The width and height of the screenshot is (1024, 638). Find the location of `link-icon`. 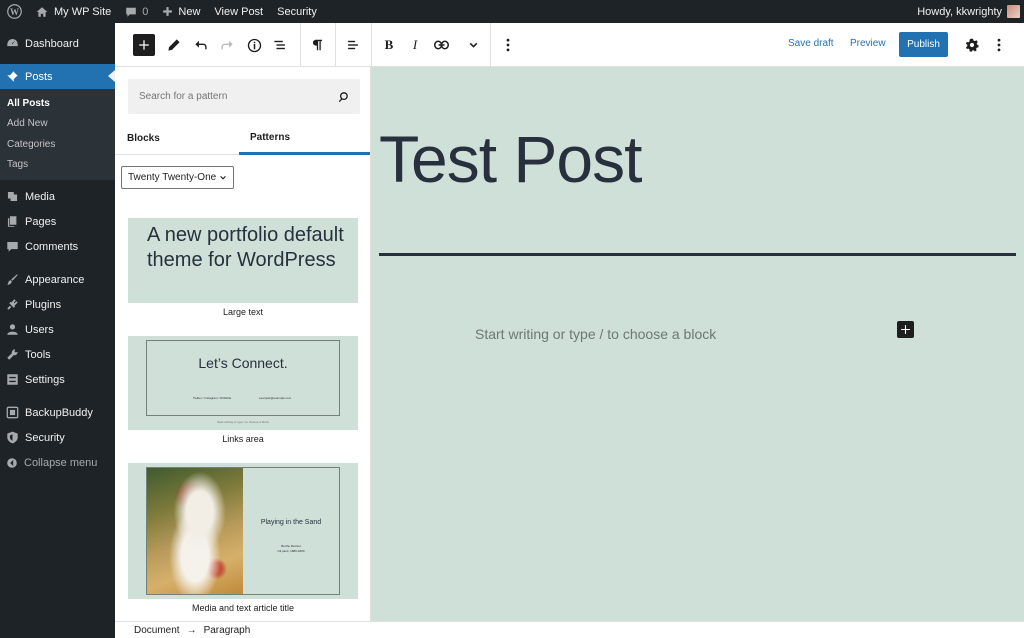

link-icon is located at coordinates (441, 45).